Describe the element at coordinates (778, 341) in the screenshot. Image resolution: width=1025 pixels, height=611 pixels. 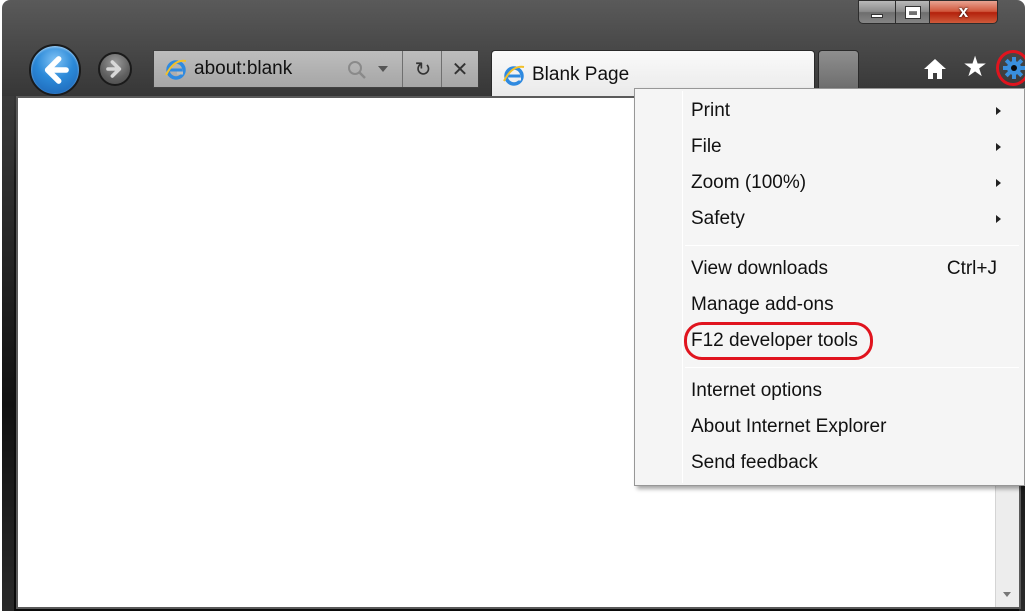
I see `f12-highlight-oval` at that location.